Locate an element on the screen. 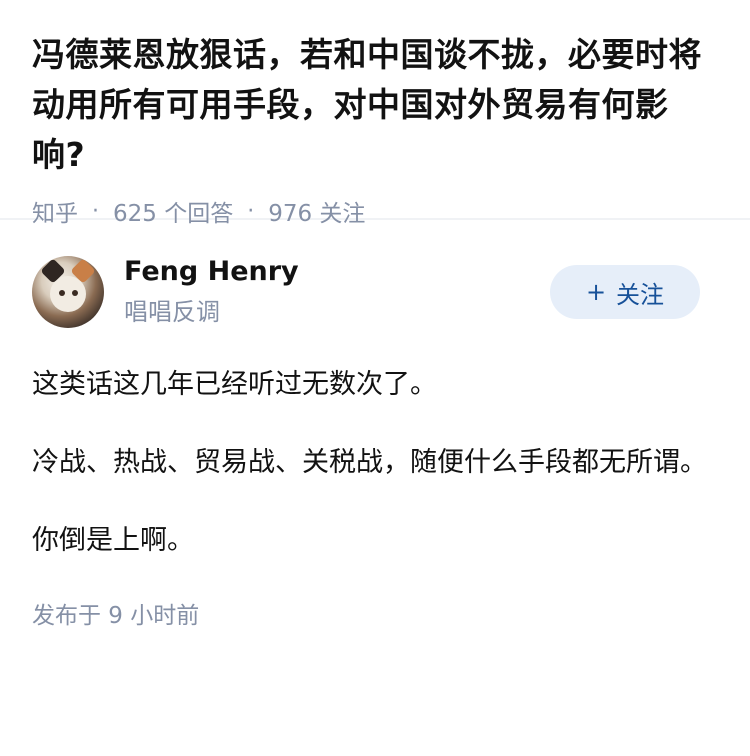 The width and height of the screenshot is (750, 756). answer-paragraph: 这类话这几年已经听过无数次了。 is located at coordinates (234, 384).